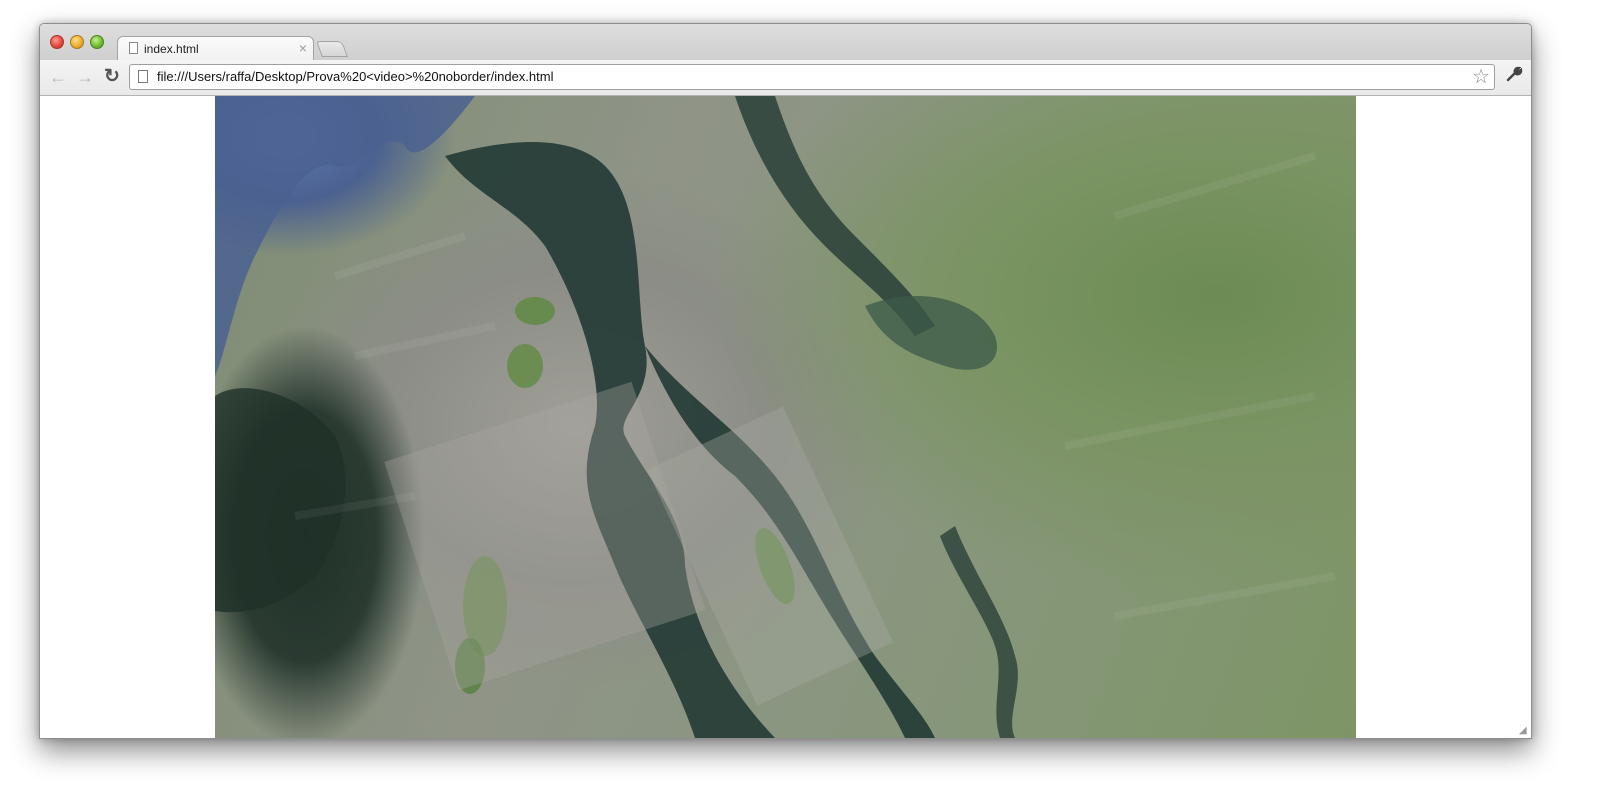 This screenshot has width=1607, height=810. Describe the element at coordinates (57, 42) in the screenshot. I see `close-window-button` at that location.